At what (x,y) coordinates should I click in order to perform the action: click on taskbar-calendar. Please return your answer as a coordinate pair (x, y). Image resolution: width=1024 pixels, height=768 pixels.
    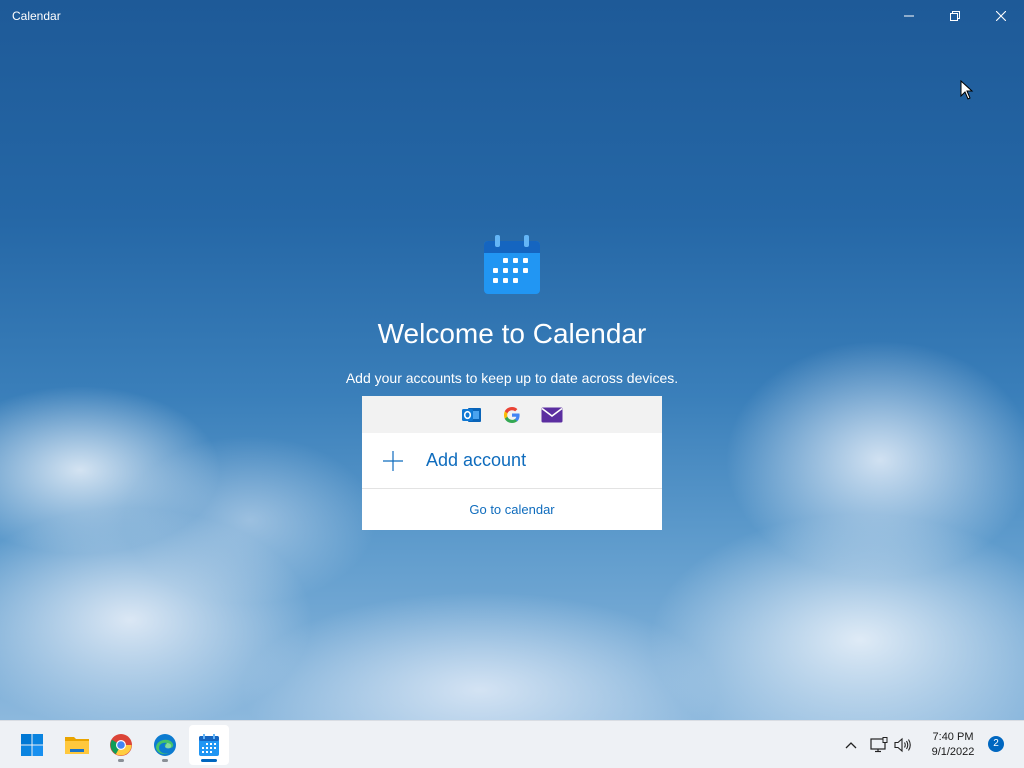
    Looking at the image, I should click on (209, 745).